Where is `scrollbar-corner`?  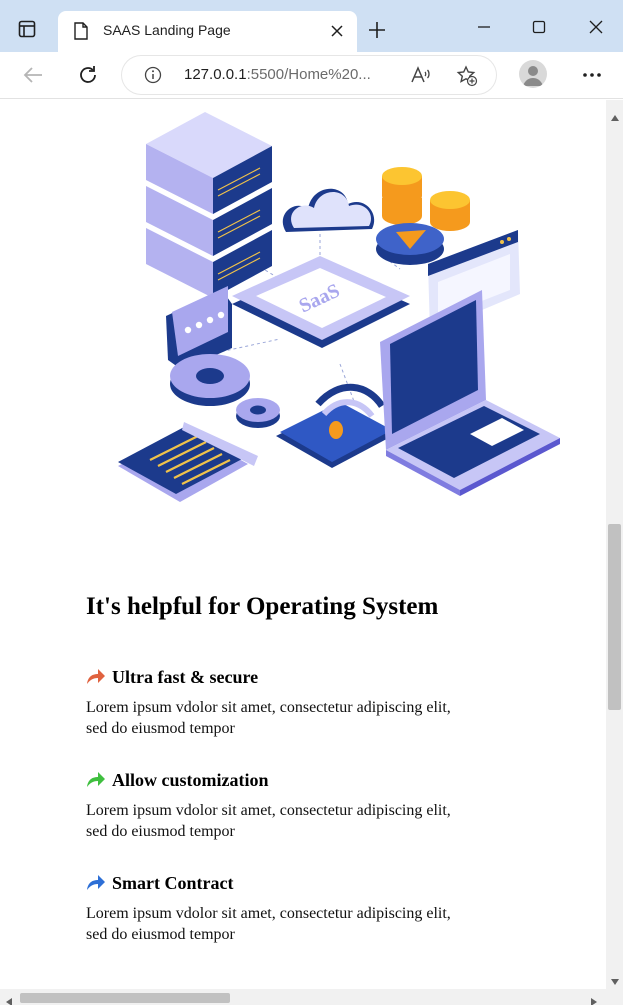 scrollbar-corner is located at coordinates (614, 997).